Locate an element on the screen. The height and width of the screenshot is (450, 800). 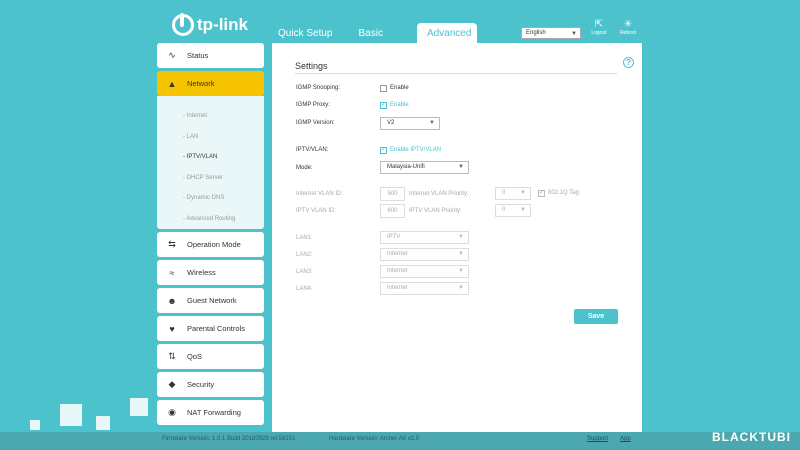
iptv-vlan-checkbox is located at coordinates (383, 150).